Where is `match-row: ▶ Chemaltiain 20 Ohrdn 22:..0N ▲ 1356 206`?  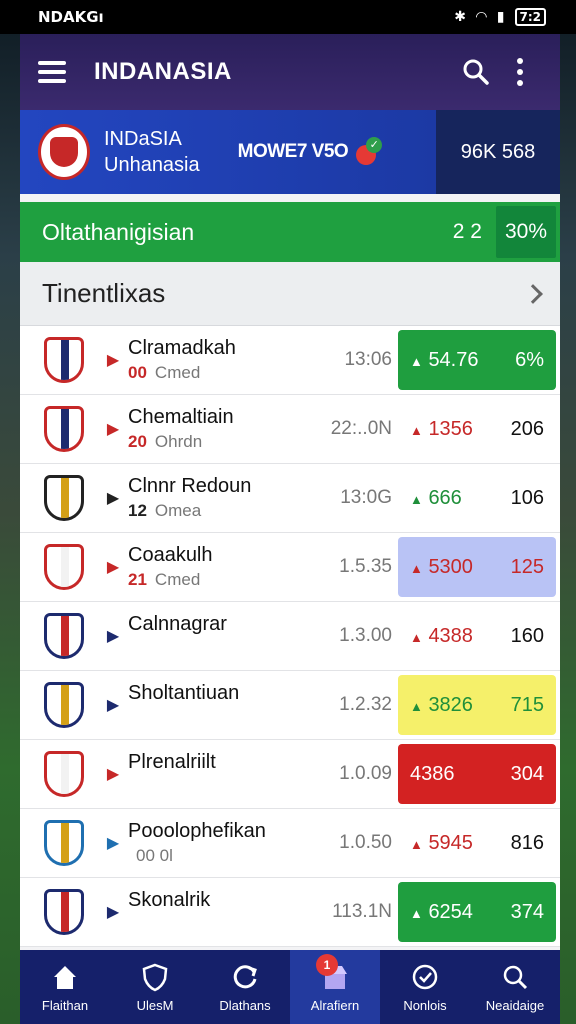
match-row: ▶ Chemaltiain 20 Ohrdn 22:..0N ▲ 1356 206 is located at coordinates (290, 429).